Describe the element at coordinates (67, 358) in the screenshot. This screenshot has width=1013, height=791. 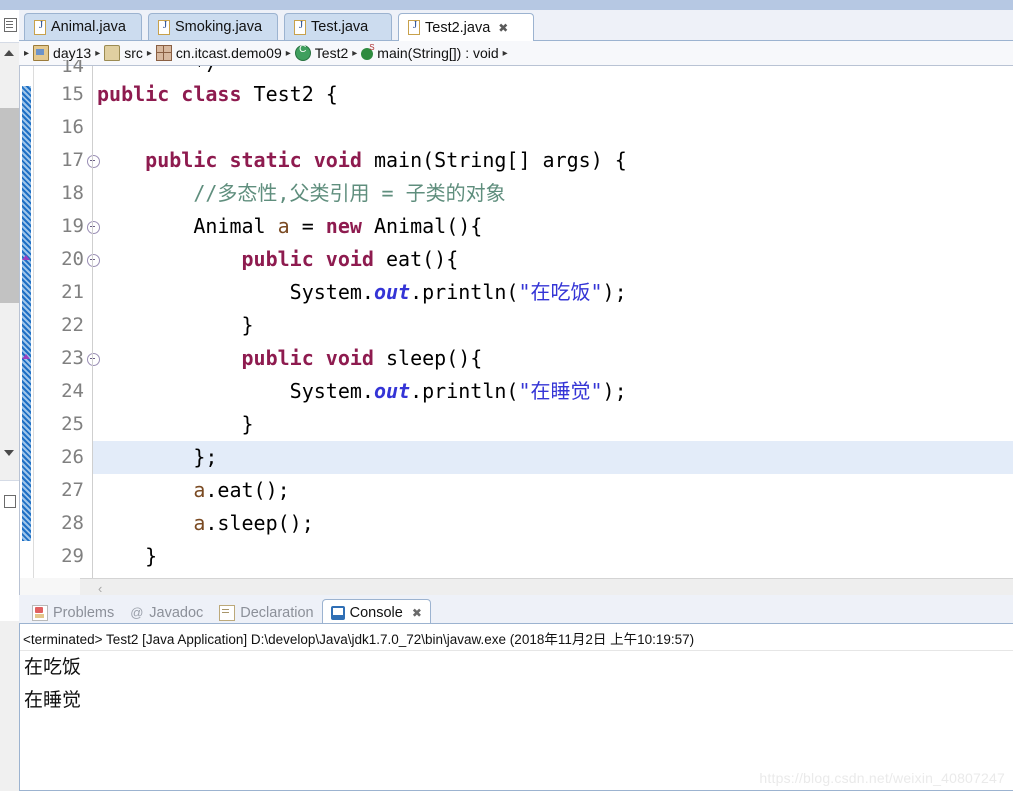
I see `line-number: 23` at that location.